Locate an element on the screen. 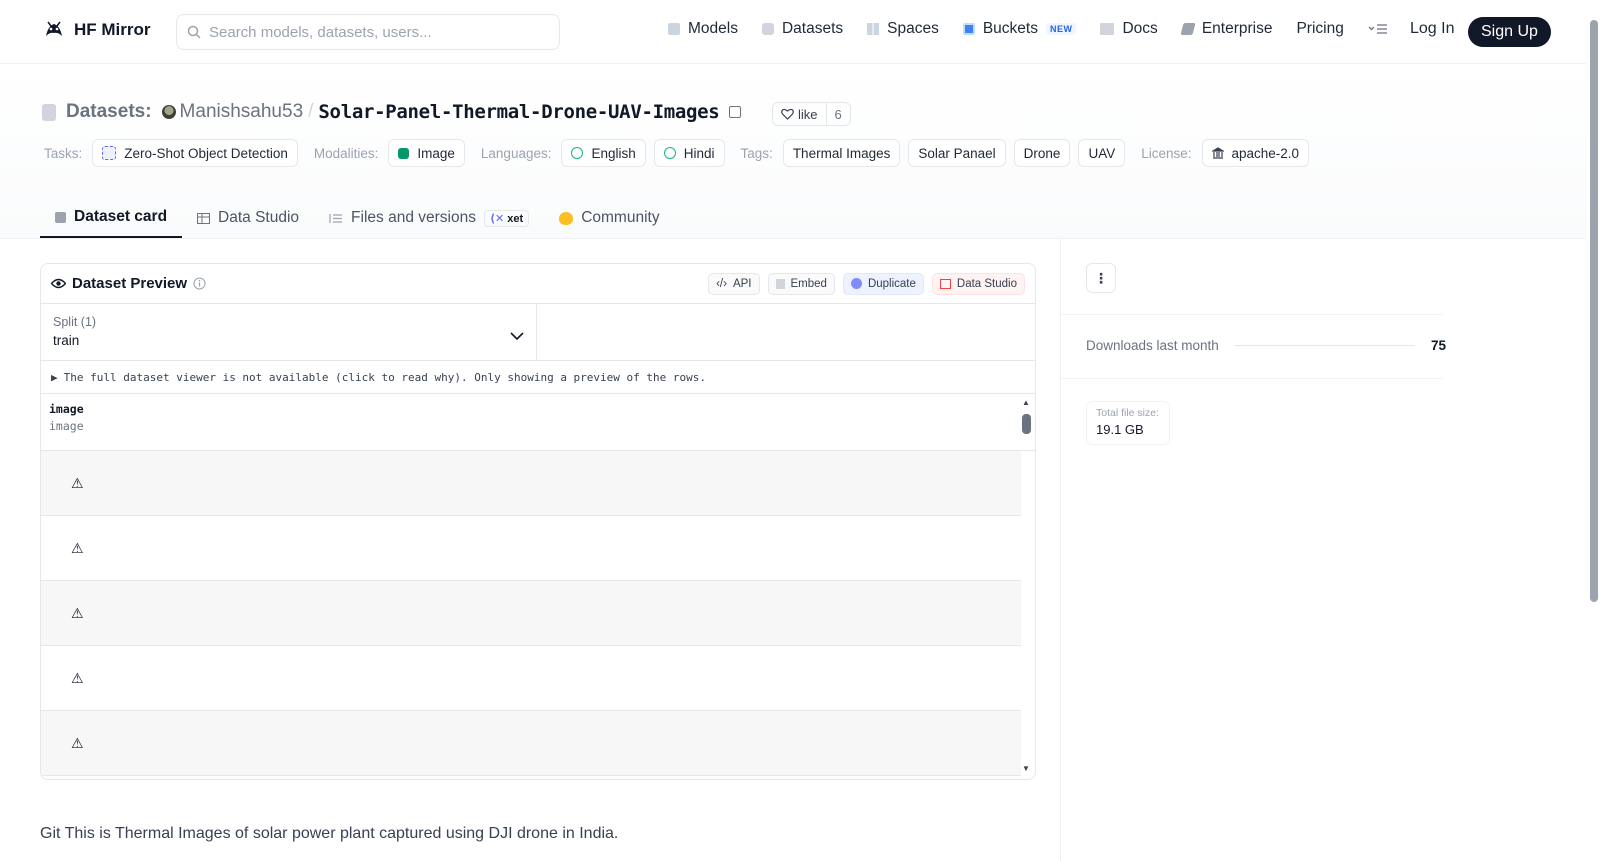 This screenshot has width=1600, height=861. database-icon is located at coordinates (767, 29).